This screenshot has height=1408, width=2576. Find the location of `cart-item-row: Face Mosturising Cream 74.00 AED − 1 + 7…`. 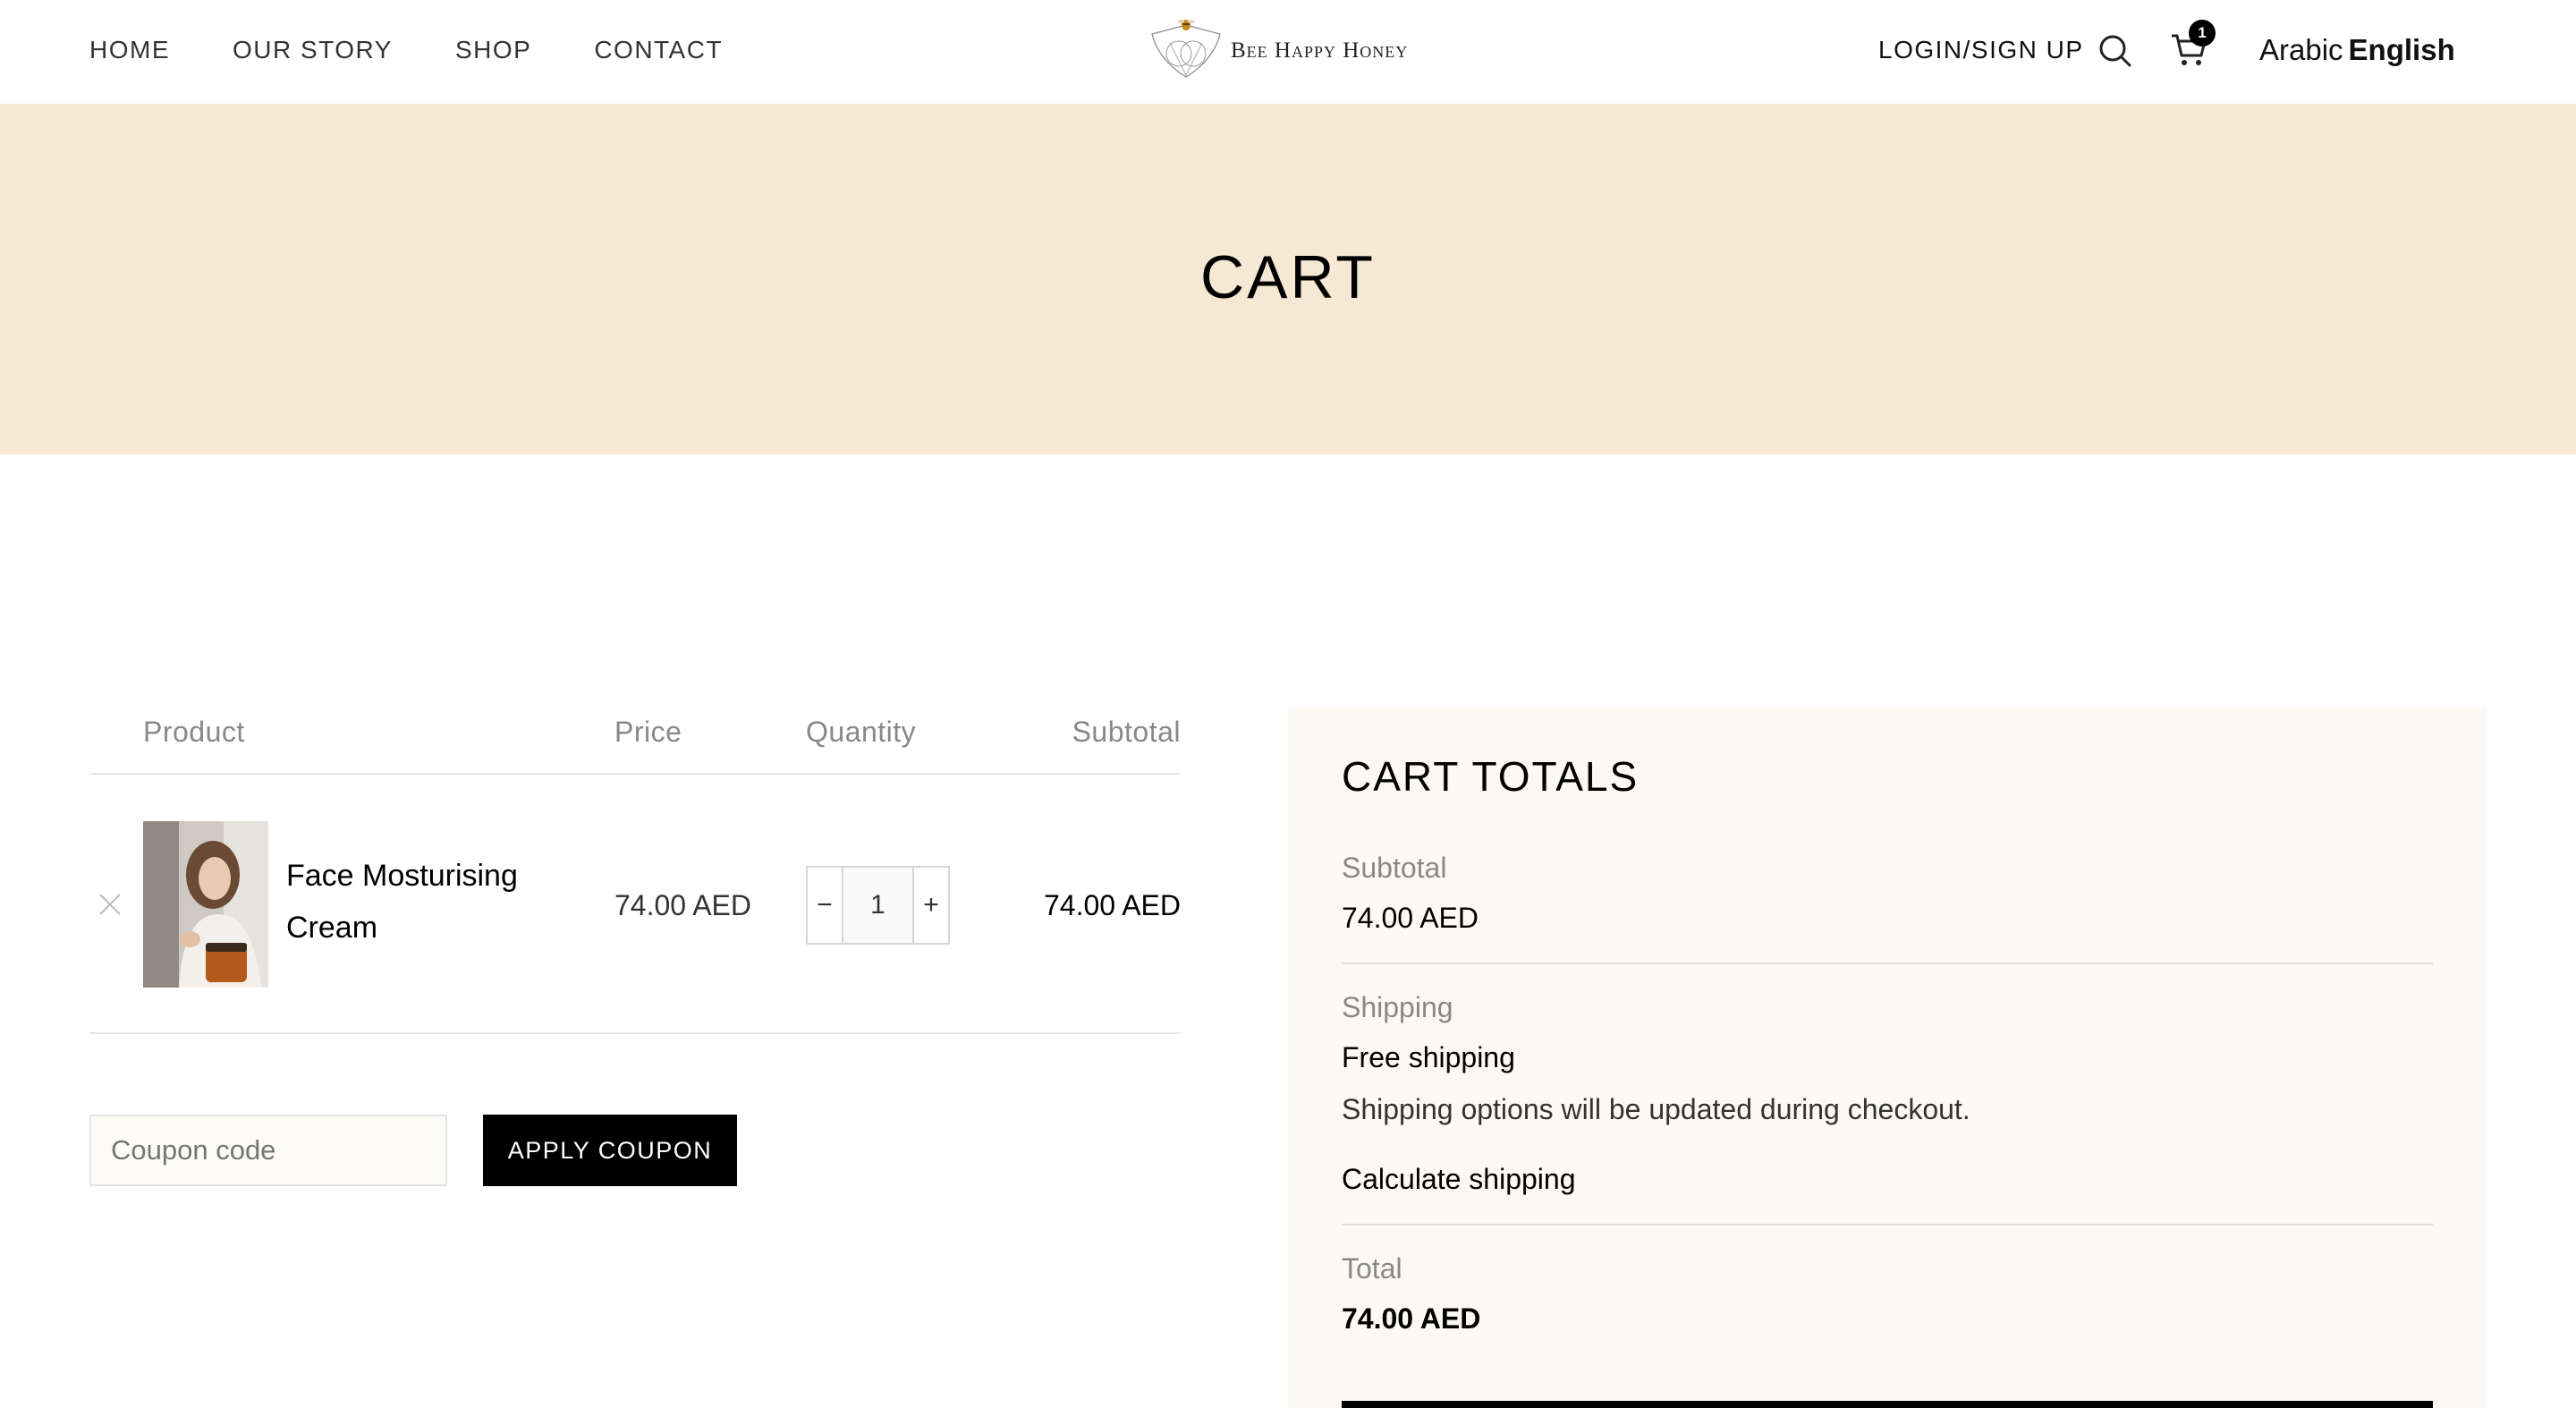

cart-item-row: Face Mosturising Cream 74.00 AED − 1 + 7… is located at coordinates (635, 905).